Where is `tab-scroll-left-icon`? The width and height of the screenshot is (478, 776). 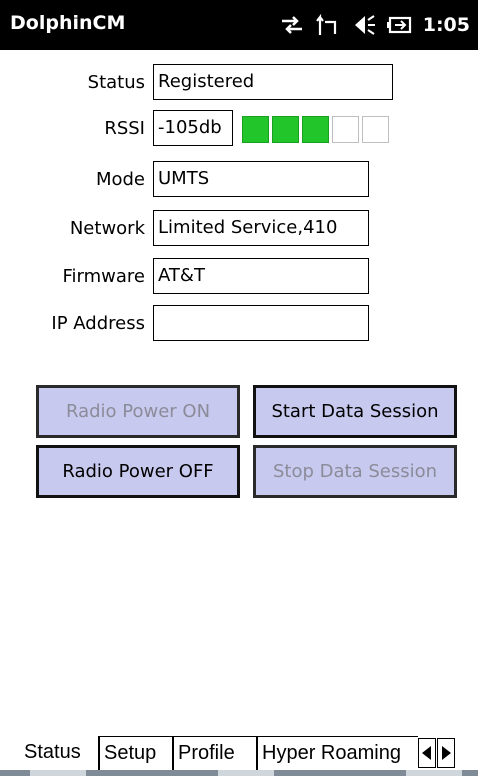
tab-scroll-left-icon is located at coordinates (427, 753).